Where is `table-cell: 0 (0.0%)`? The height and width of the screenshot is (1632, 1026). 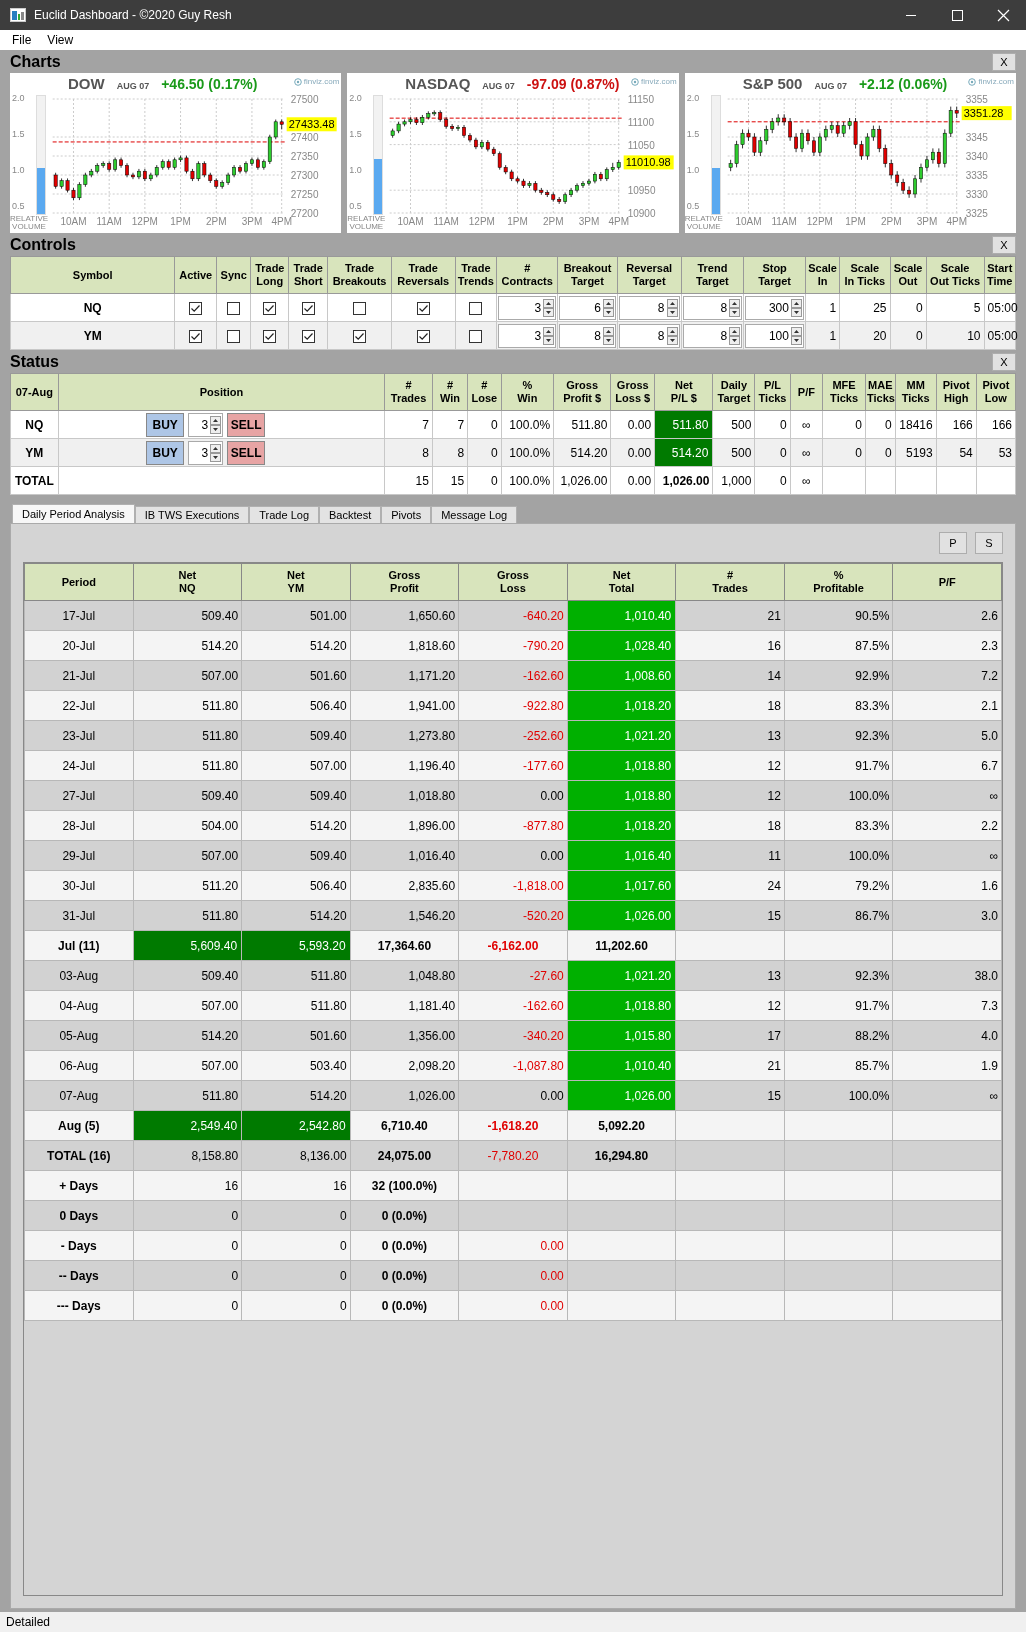 table-cell: 0 (0.0%) is located at coordinates (404, 1275).